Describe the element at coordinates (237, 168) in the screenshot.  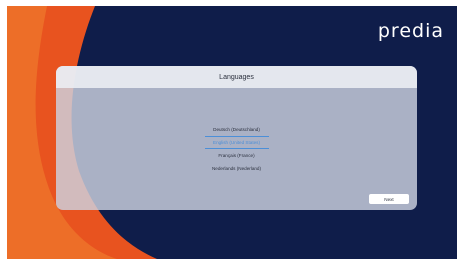
I see `language-option-nederlands: Nederlands (Nederland)` at that location.